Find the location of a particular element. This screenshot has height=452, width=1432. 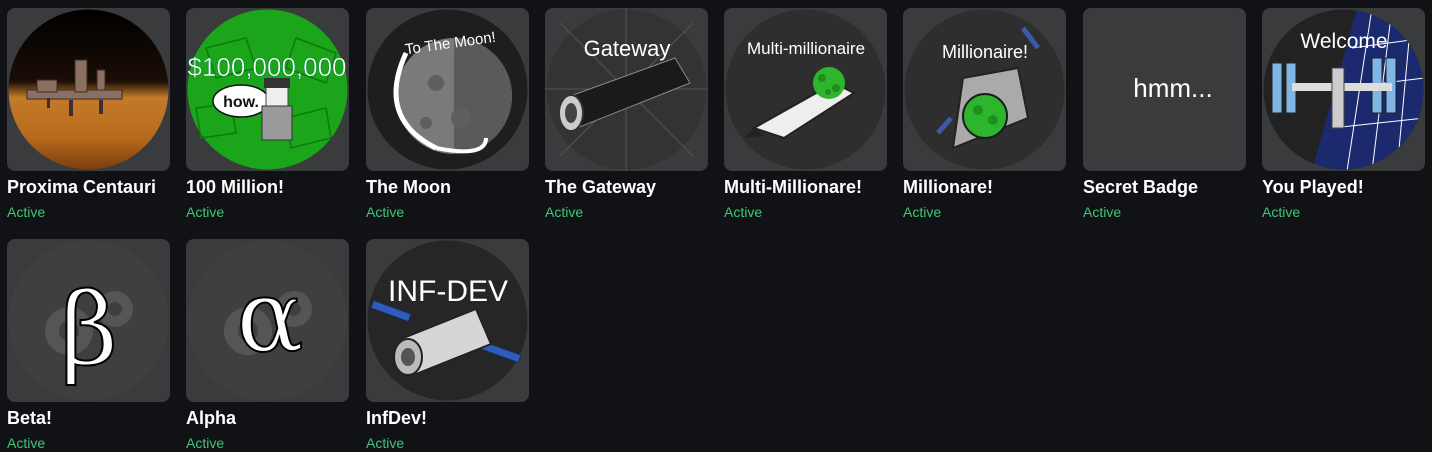

space-station-icon: Welcome is located at coordinates (1343, 89).